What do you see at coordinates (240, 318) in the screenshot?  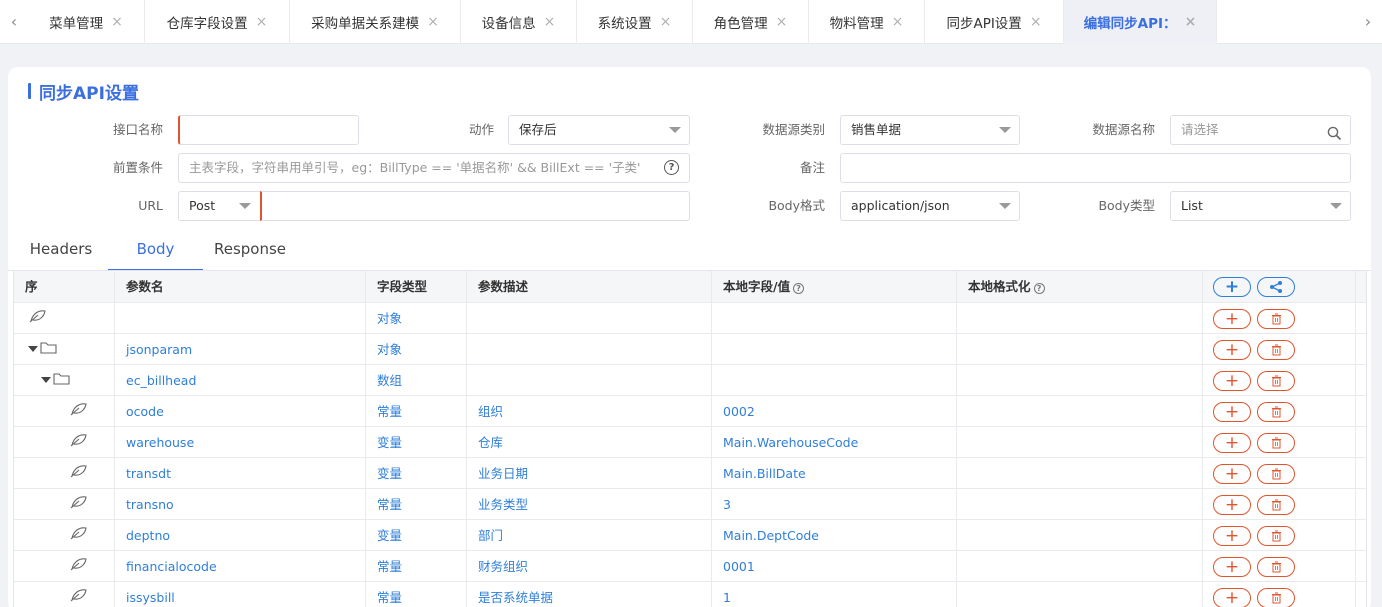 I see `param-name-cell` at bounding box center [240, 318].